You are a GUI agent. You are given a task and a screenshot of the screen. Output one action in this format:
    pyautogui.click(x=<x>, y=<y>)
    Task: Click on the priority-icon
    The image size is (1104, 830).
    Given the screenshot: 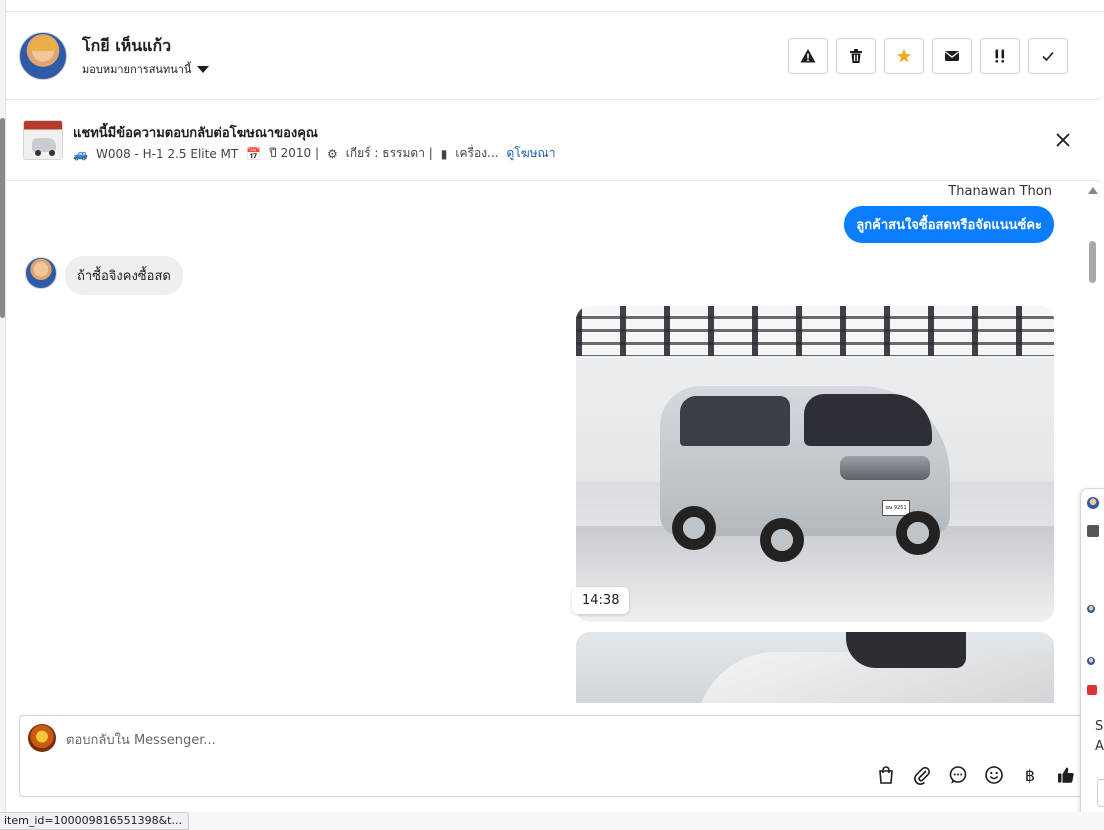 What is the action you would take?
    pyautogui.click(x=1000, y=56)
    